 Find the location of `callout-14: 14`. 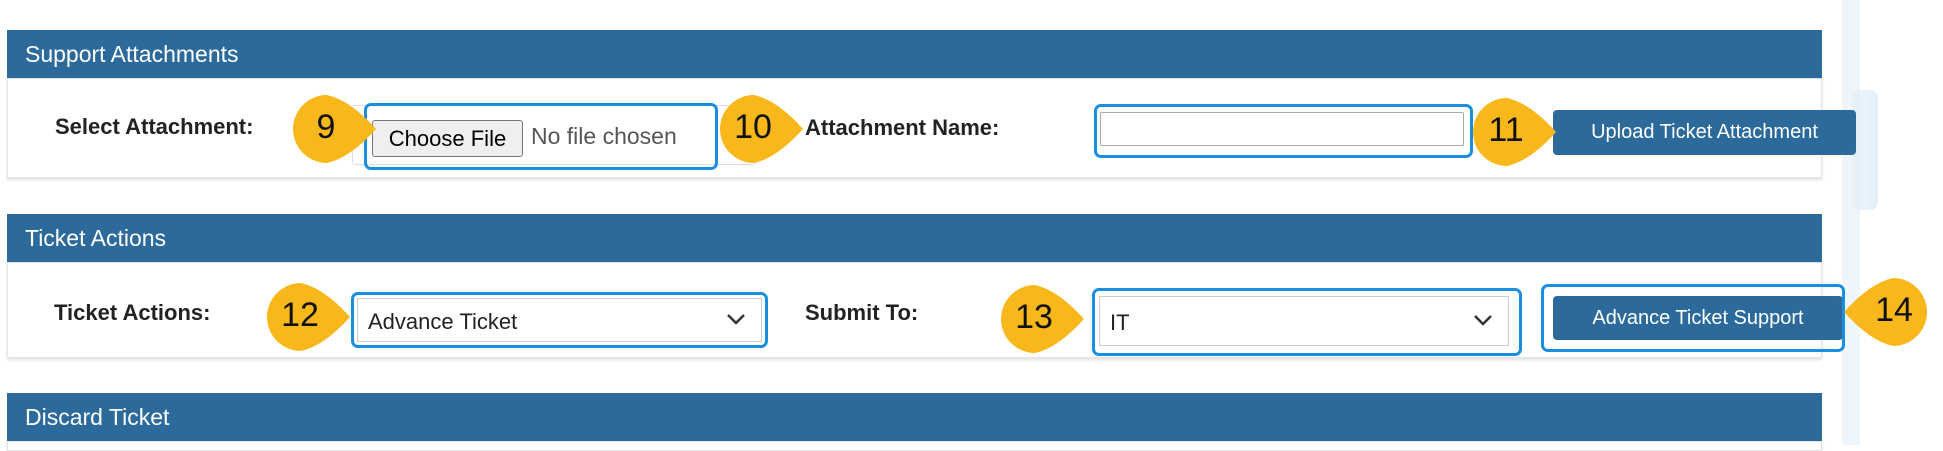

callout-14: 14 is located at coordinates (1885, 312).